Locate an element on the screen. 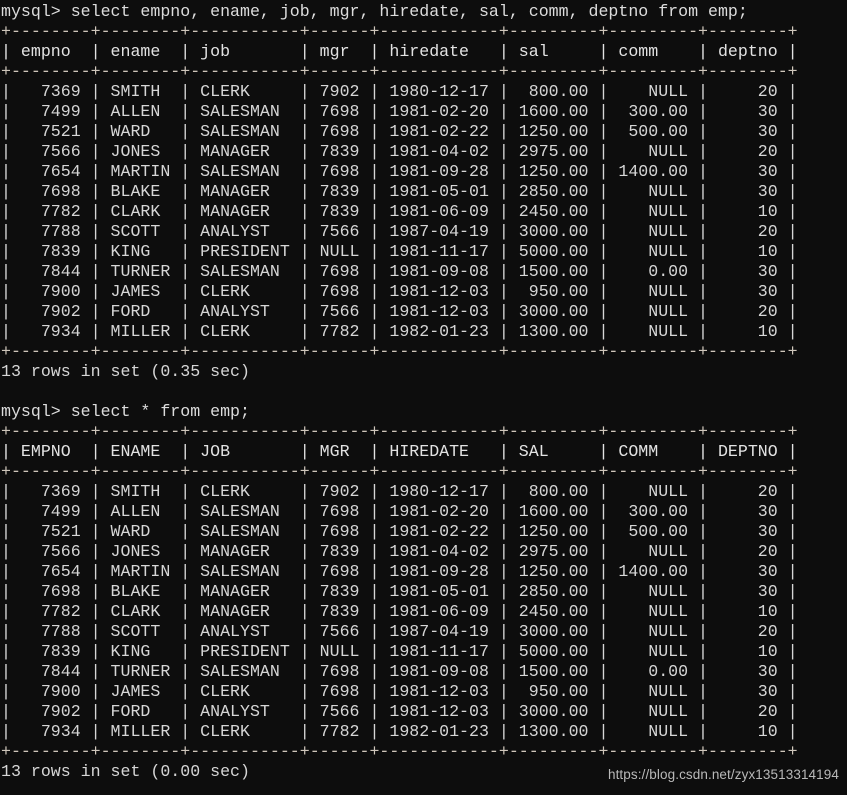 This screenshot has height=795, width=847. watermark-url: https://blog.csdn.net/zyx13513314194 is located at coordinates (723, 774).